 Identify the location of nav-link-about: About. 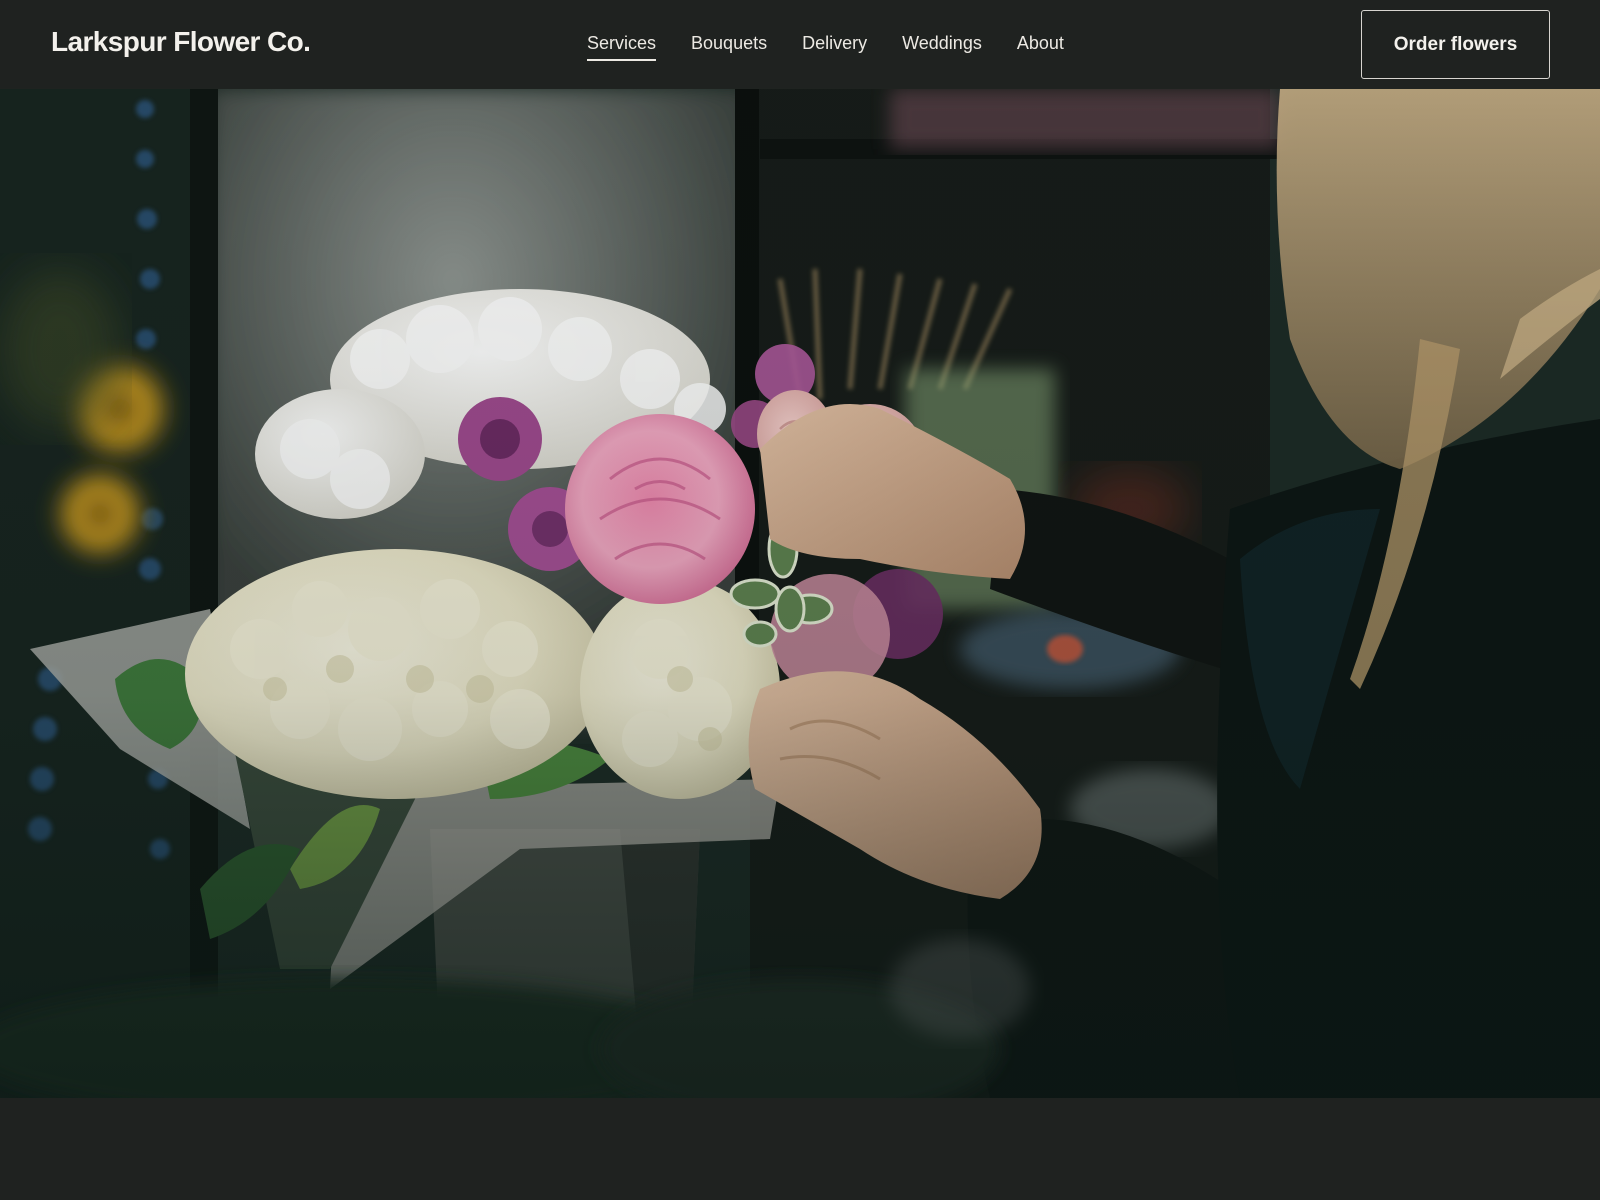
(1040, 46).